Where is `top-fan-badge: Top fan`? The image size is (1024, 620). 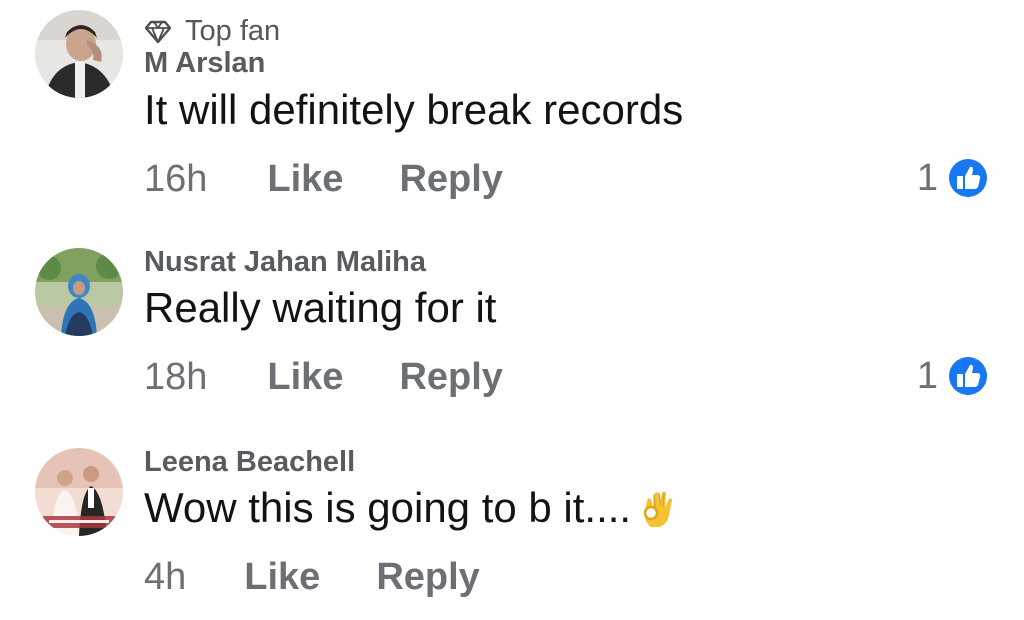
top-fan-badge: Top fan is located at coordinates (211, 31).